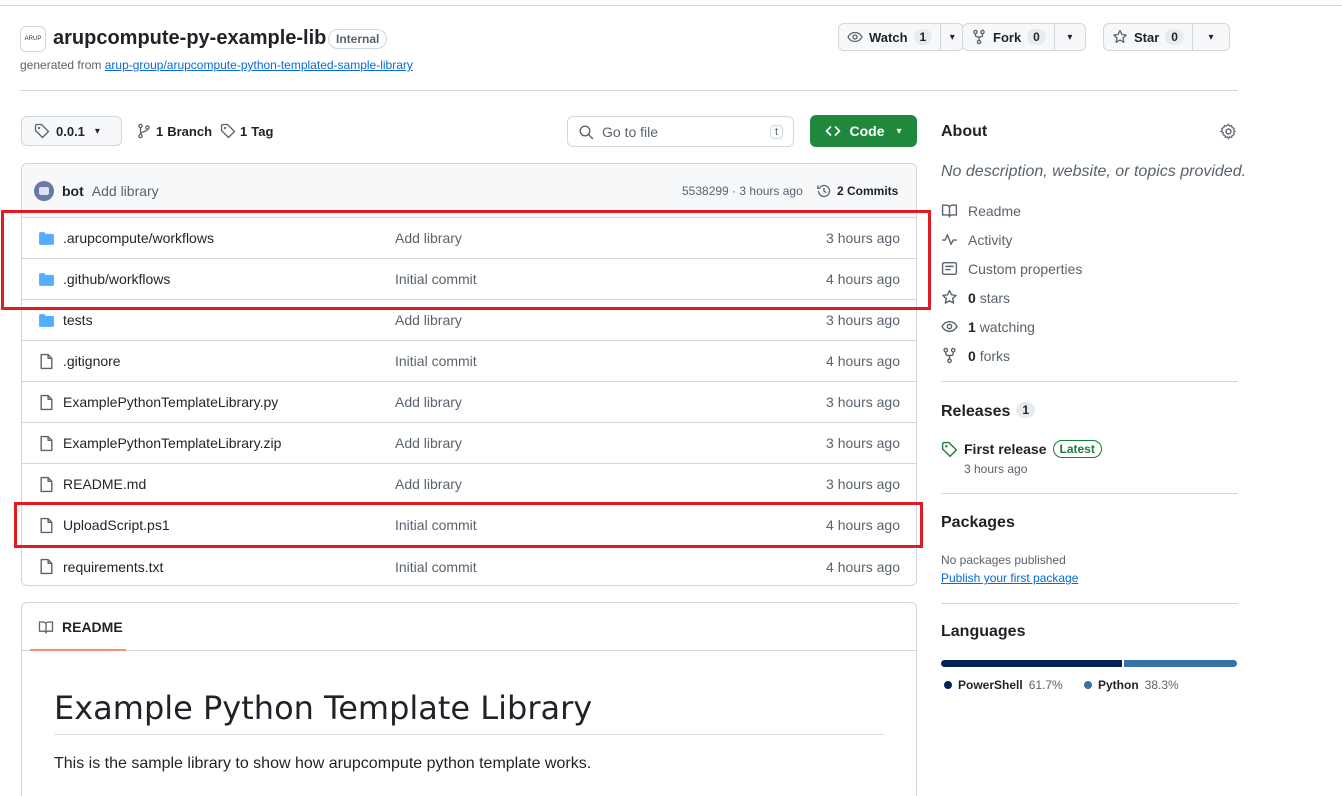 The width and height of the screenshot is (1342, 796). What do you see at coordinates (125, 191) in the screenshot?
I see `commit-message: Add library` at bounding box center [125, 191].